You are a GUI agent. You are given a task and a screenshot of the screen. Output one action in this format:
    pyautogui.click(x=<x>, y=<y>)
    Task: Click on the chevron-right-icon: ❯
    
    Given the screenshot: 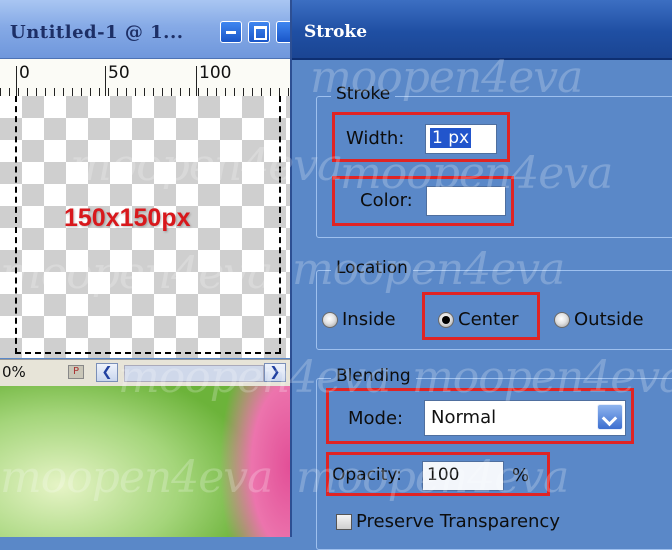 What is the action you would take?
    pyautogui.click(x=275, y=372)
    